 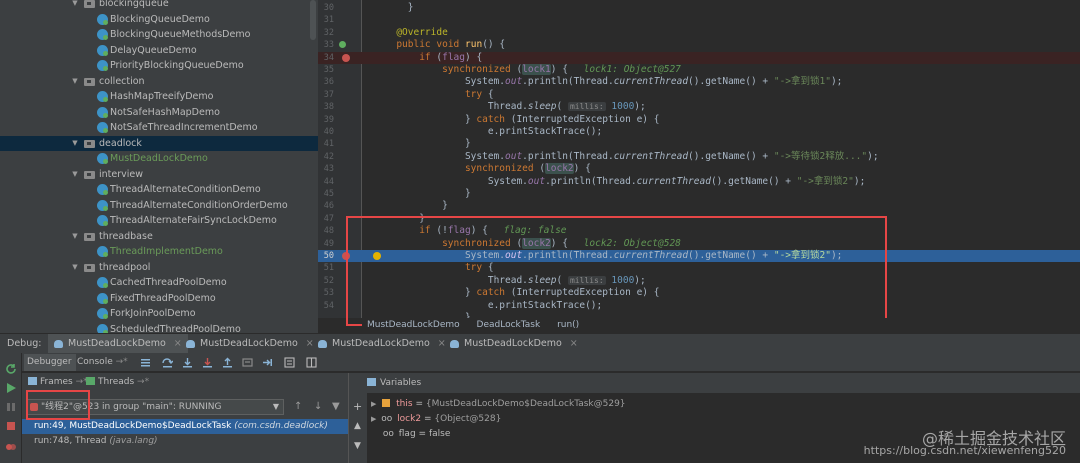 What do you see at coordinates (117, 382) in the screenshot?
I see `tab-threads: Threads →*` at bounding box center [117, 382].